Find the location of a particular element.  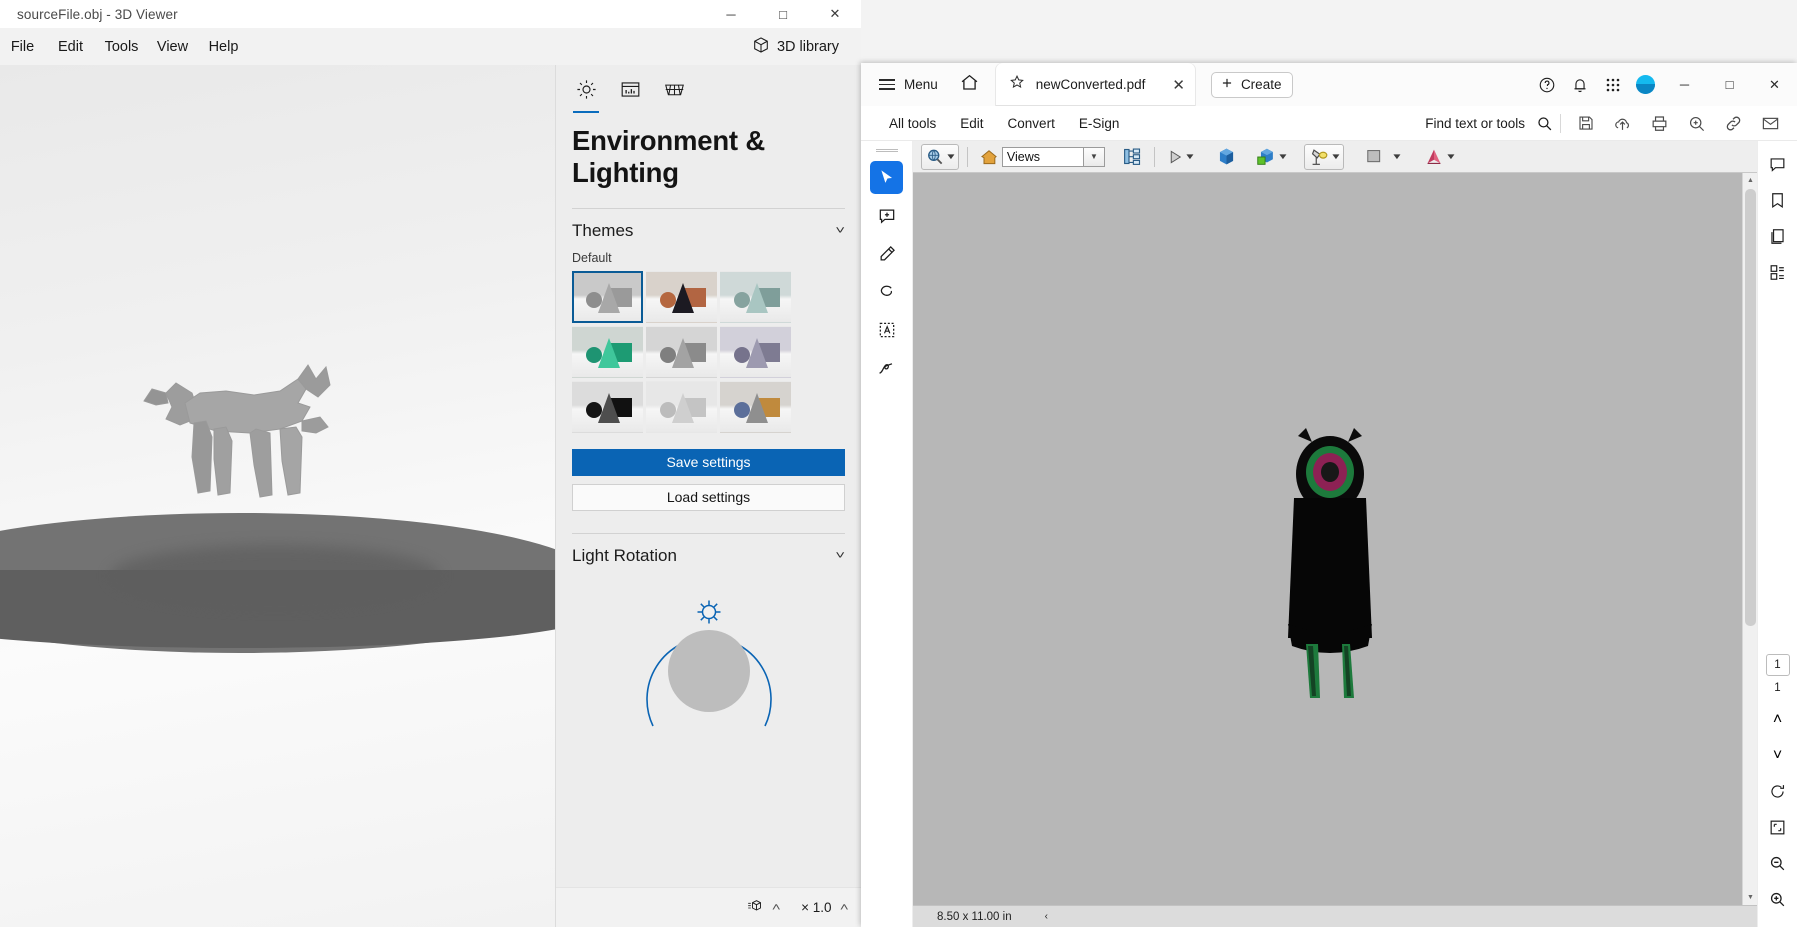

lighting-button: ▼ is located at coordinates (1323, 156).